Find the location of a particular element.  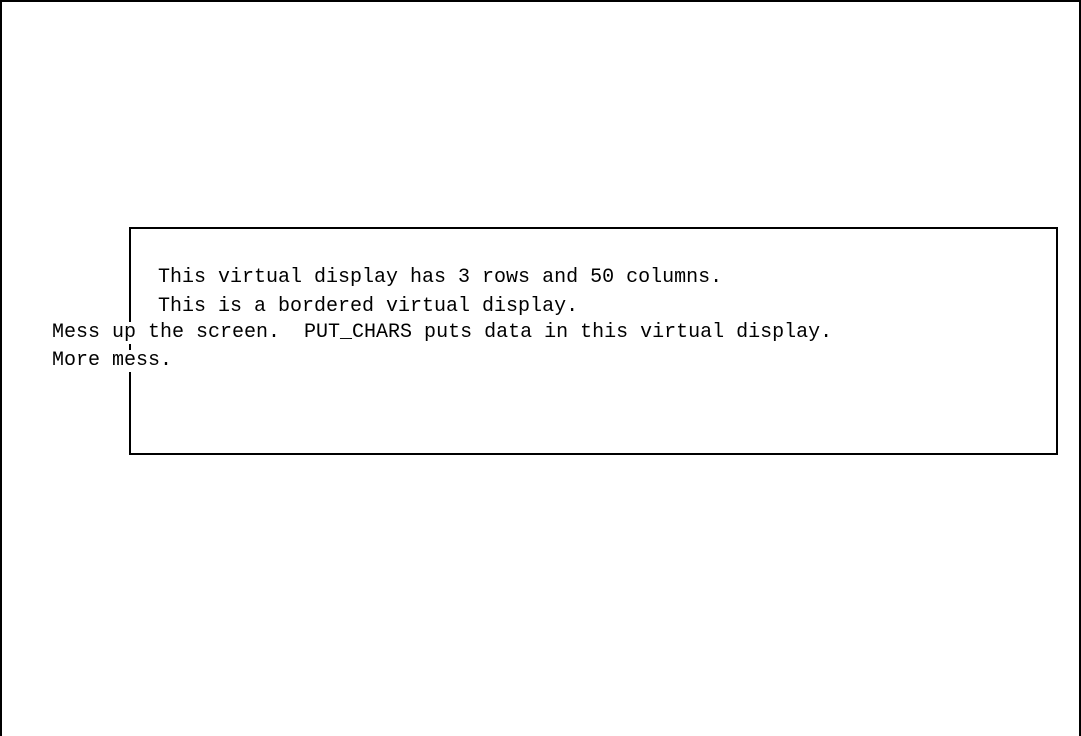

mess-line-2: More mess. is located at coordinates (112, 360).